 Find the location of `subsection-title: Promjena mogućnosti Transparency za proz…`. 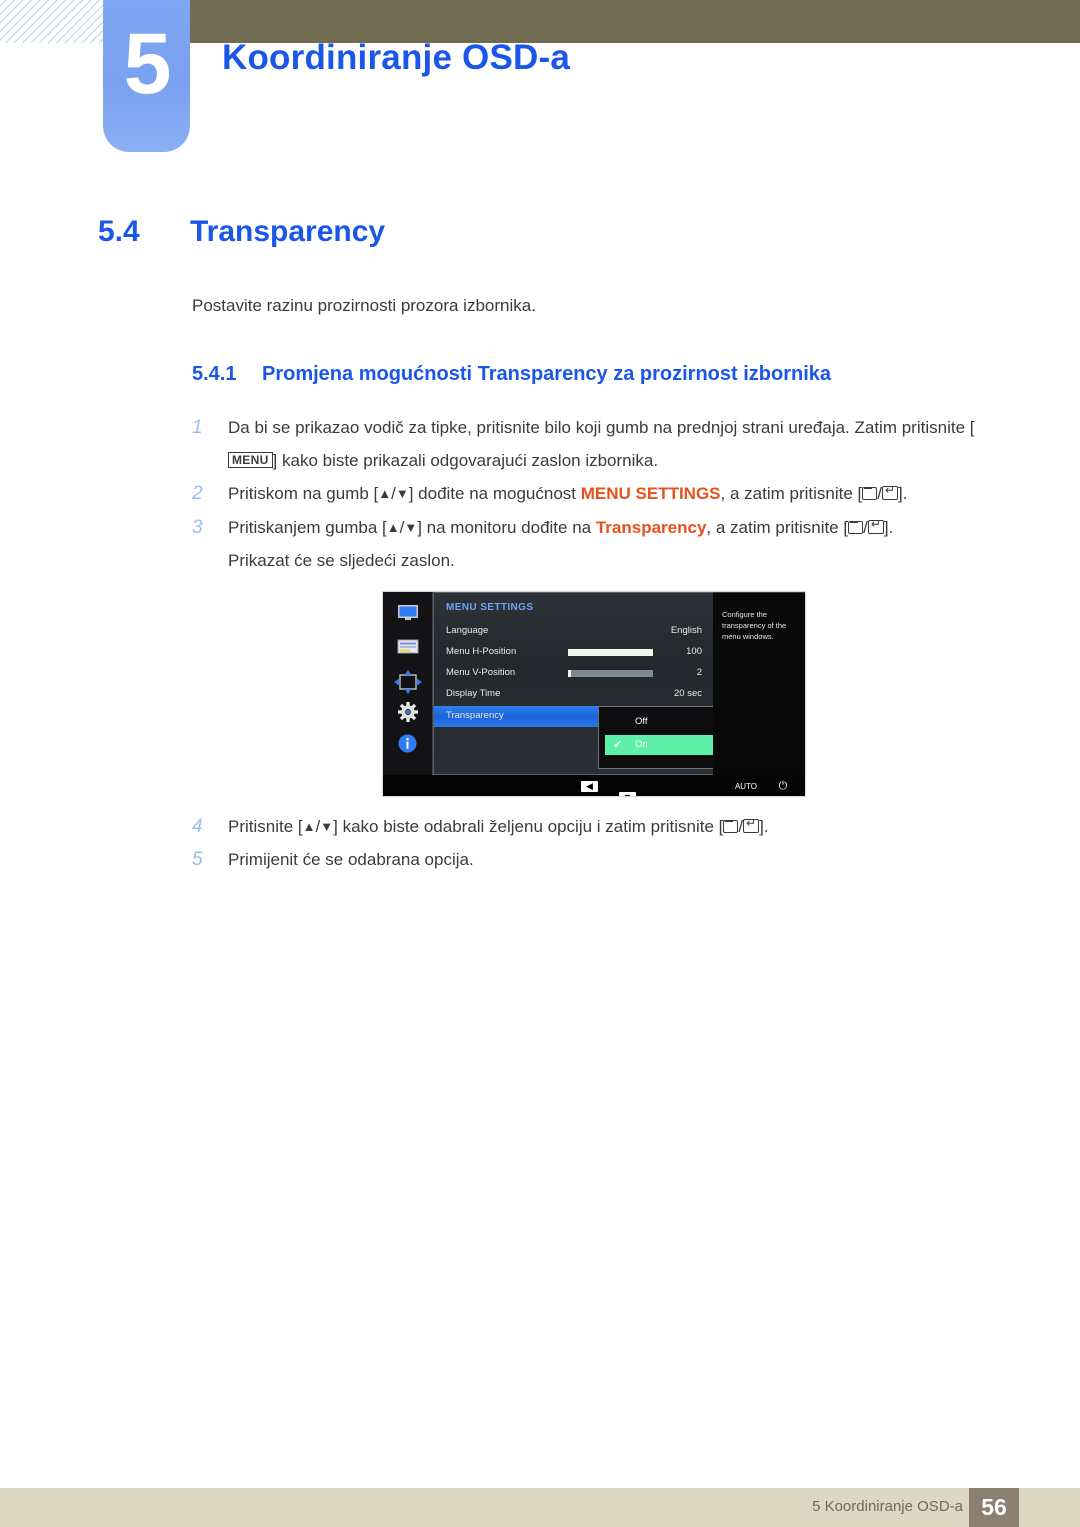

subsection-title: Promjena mogućnosti Transparency za proz… is located at coordinates (547, 374).